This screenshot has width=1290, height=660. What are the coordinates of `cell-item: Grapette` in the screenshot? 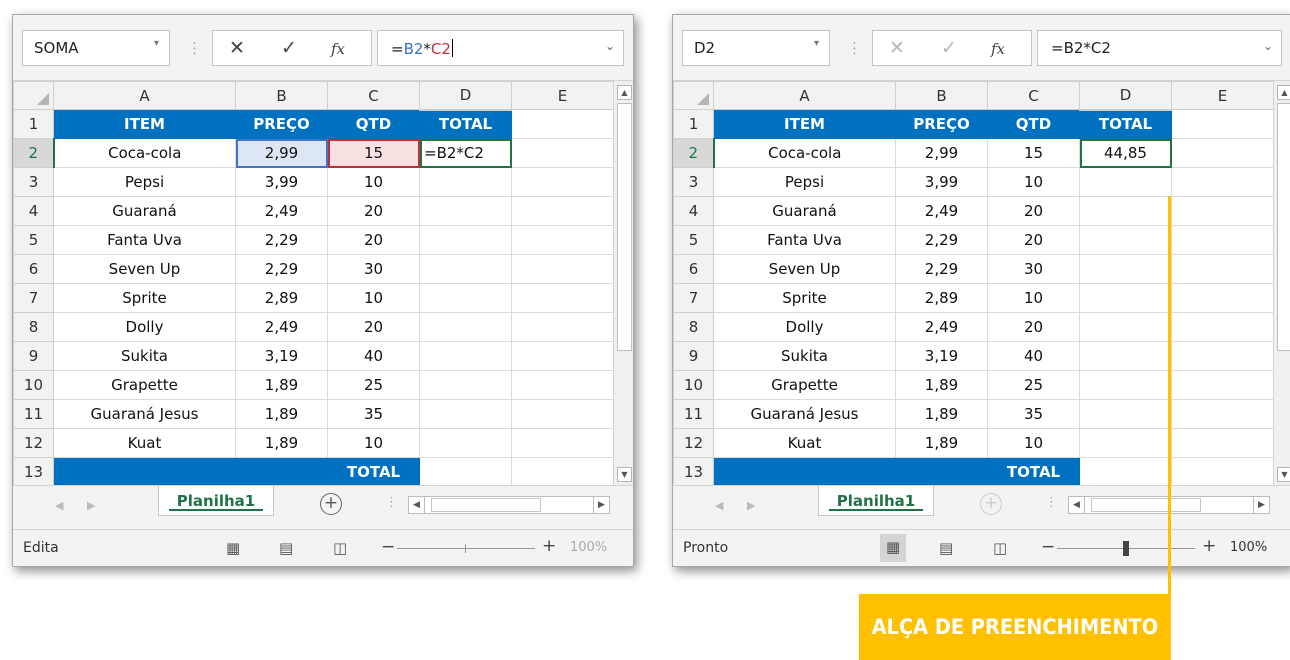 It's located at (144, 385).